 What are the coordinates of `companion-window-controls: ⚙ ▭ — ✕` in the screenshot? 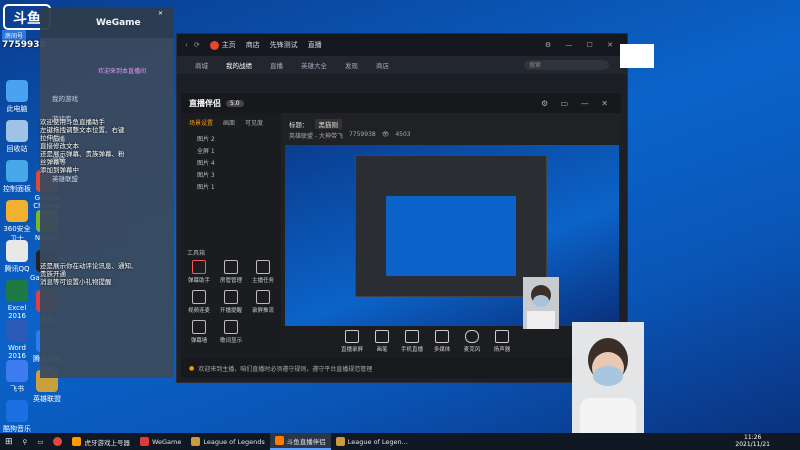 It's located at (577, 103).